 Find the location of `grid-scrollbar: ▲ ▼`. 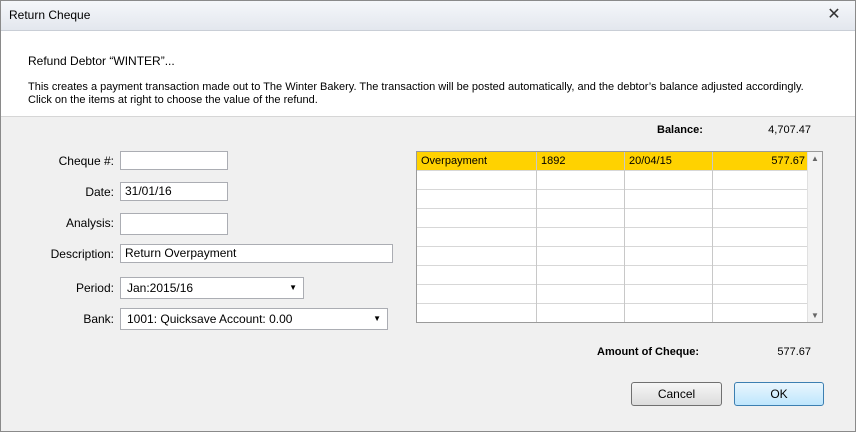

grid-scrollbar: ▲ ▼ is located at coordinates (814, 237).